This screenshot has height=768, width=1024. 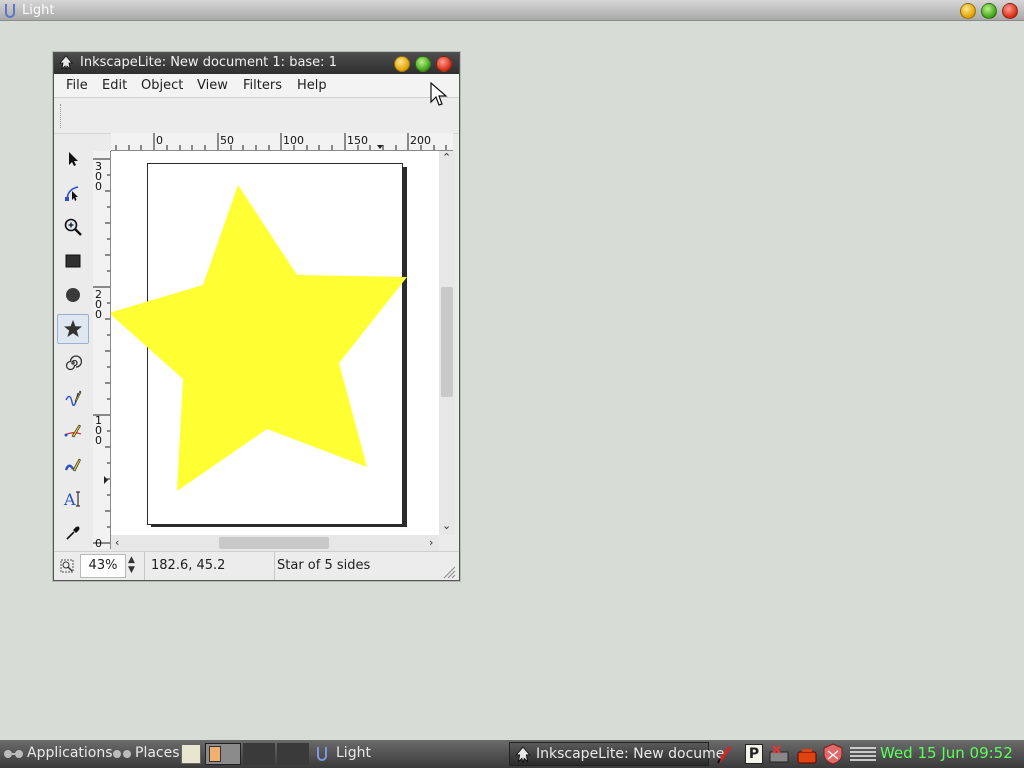 I want to click on spiral-icon, so click(x=73, y=363).